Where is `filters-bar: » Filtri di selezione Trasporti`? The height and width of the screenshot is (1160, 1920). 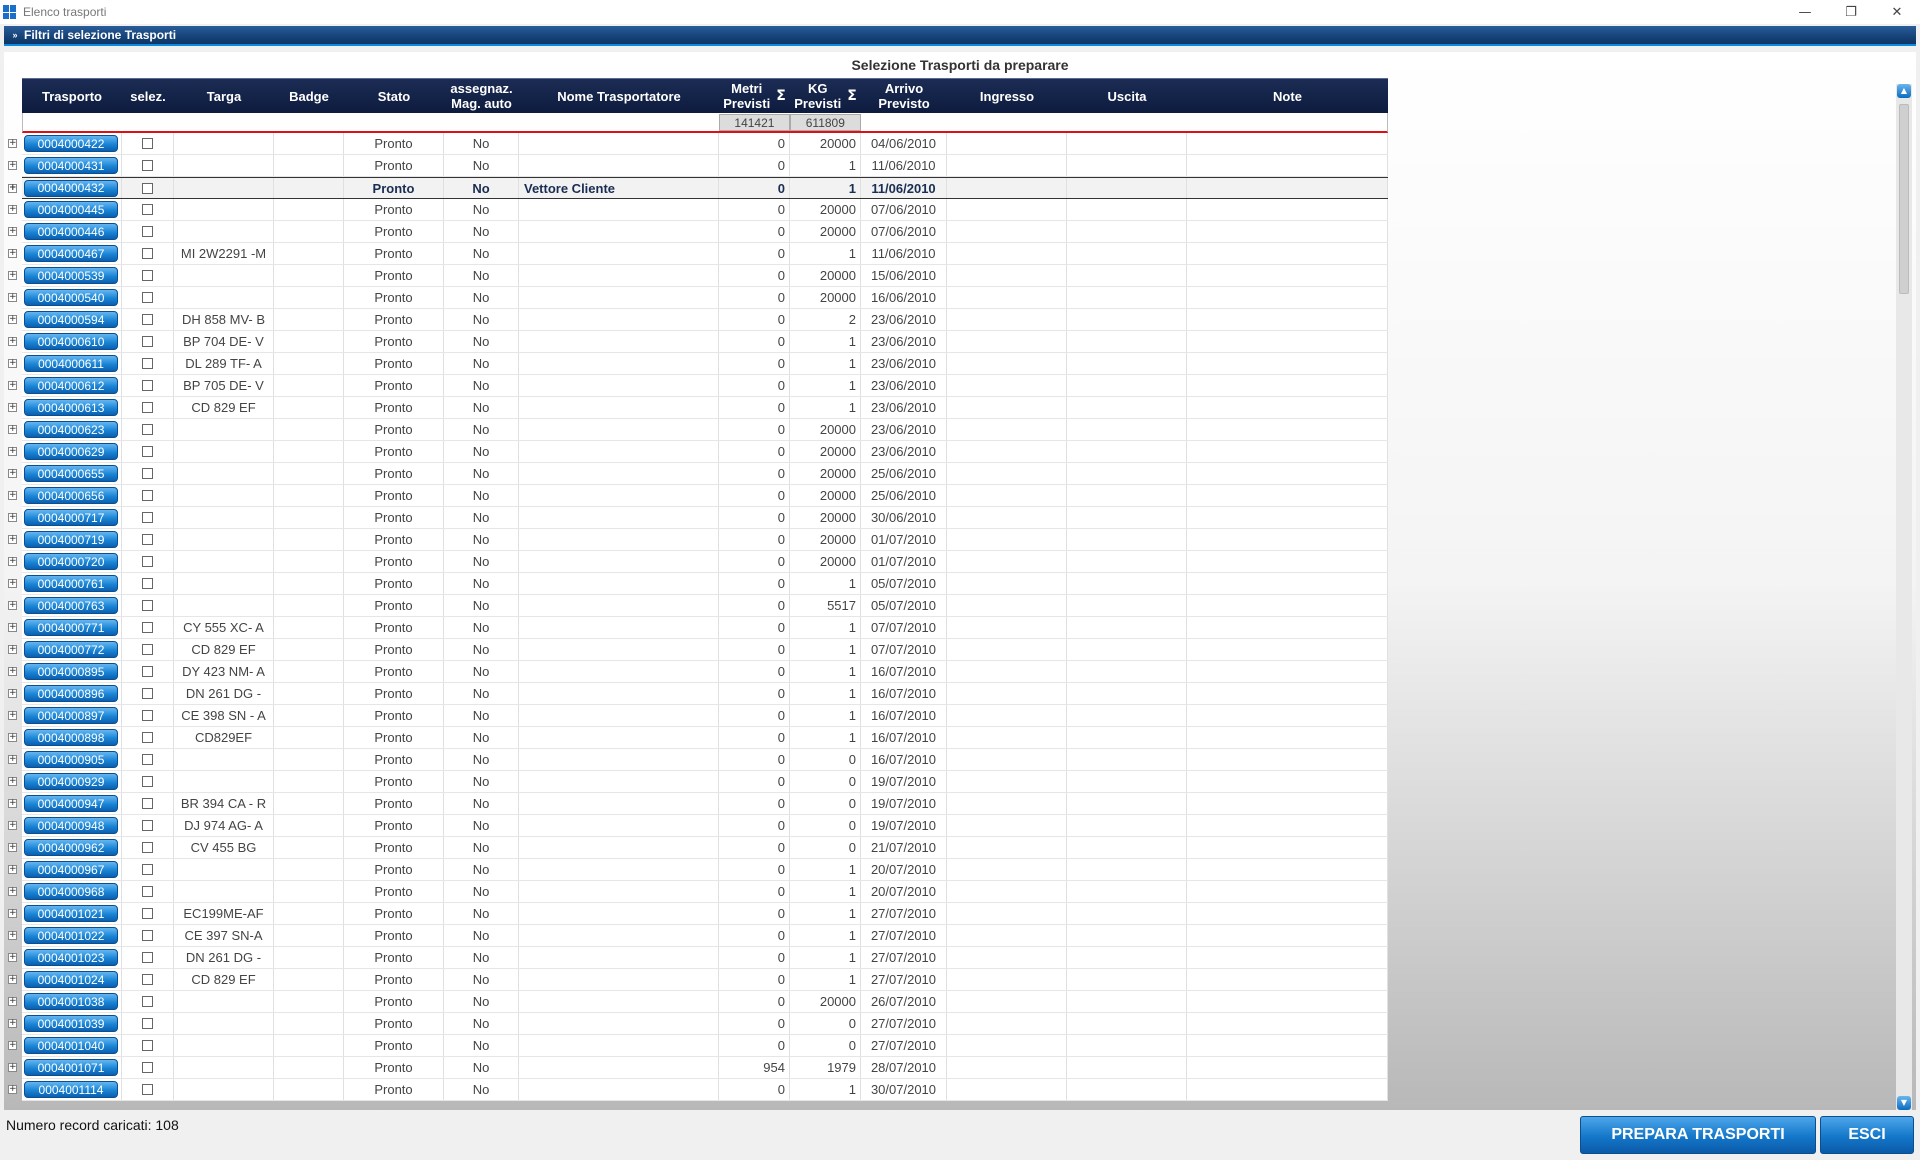
filters-bar: » Filtri di selezione Trasporti is located at coordinates (960, 36).